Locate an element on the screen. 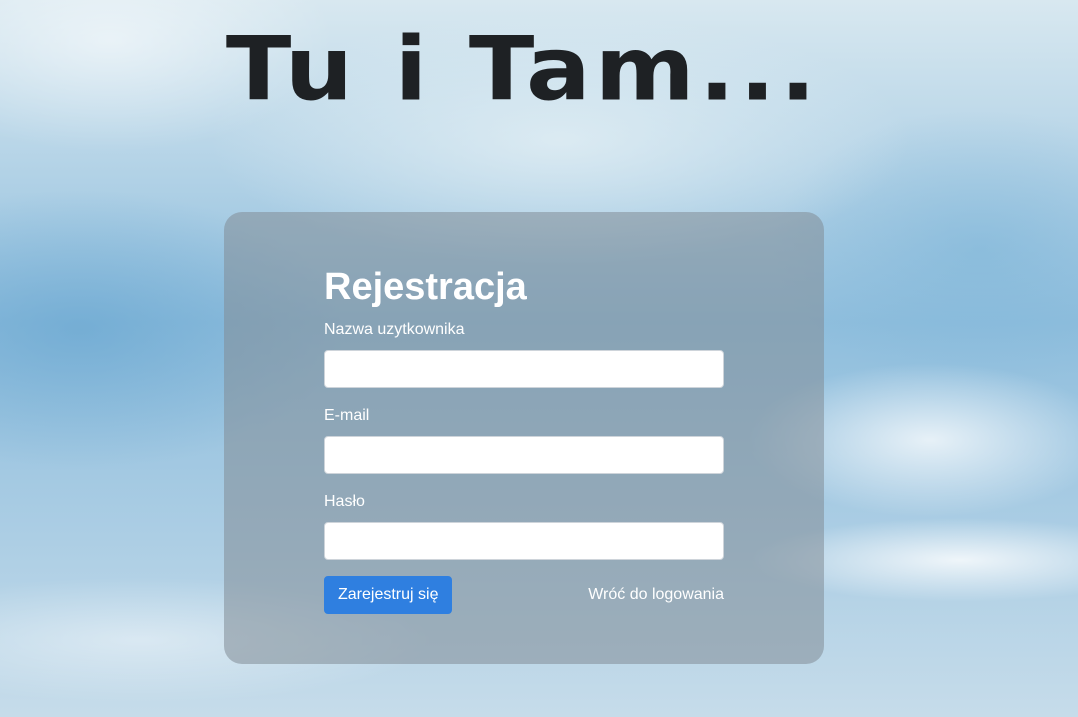 This screenshot has height=717, width=1078. back-to-login-link: Wróć do logowania is located at coordinates (656, 595).